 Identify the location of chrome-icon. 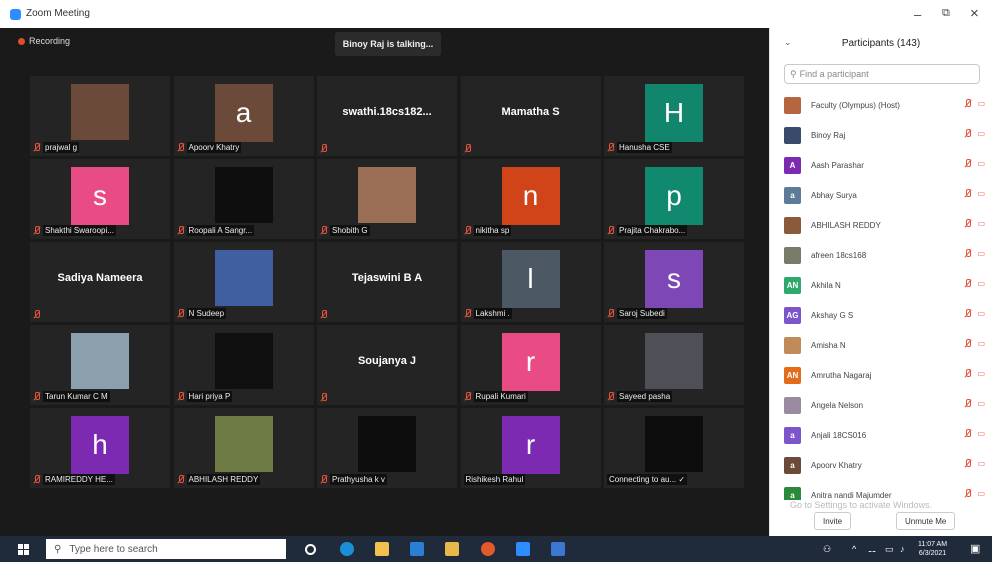
(488, 549).